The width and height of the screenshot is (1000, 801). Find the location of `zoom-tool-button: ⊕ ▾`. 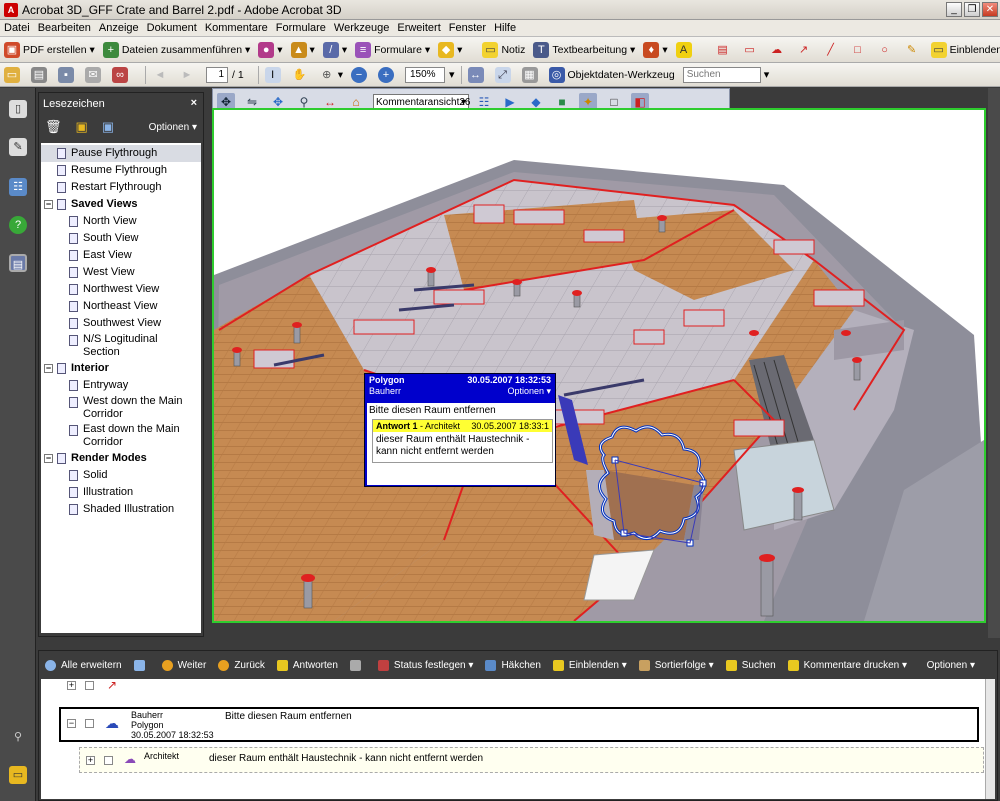

zoom-tool-button: ⊕ ▾ is located at coordinates (331, 75).